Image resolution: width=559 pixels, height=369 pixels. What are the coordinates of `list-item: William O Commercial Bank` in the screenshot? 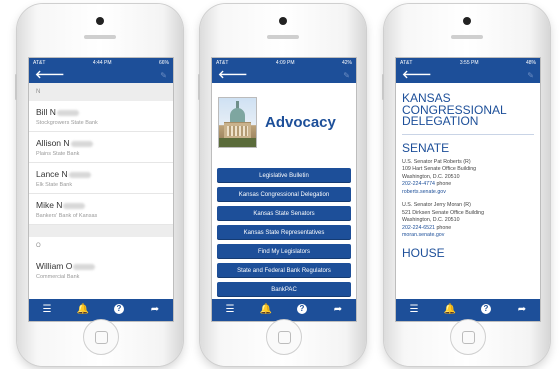 It's located at (101, 270).